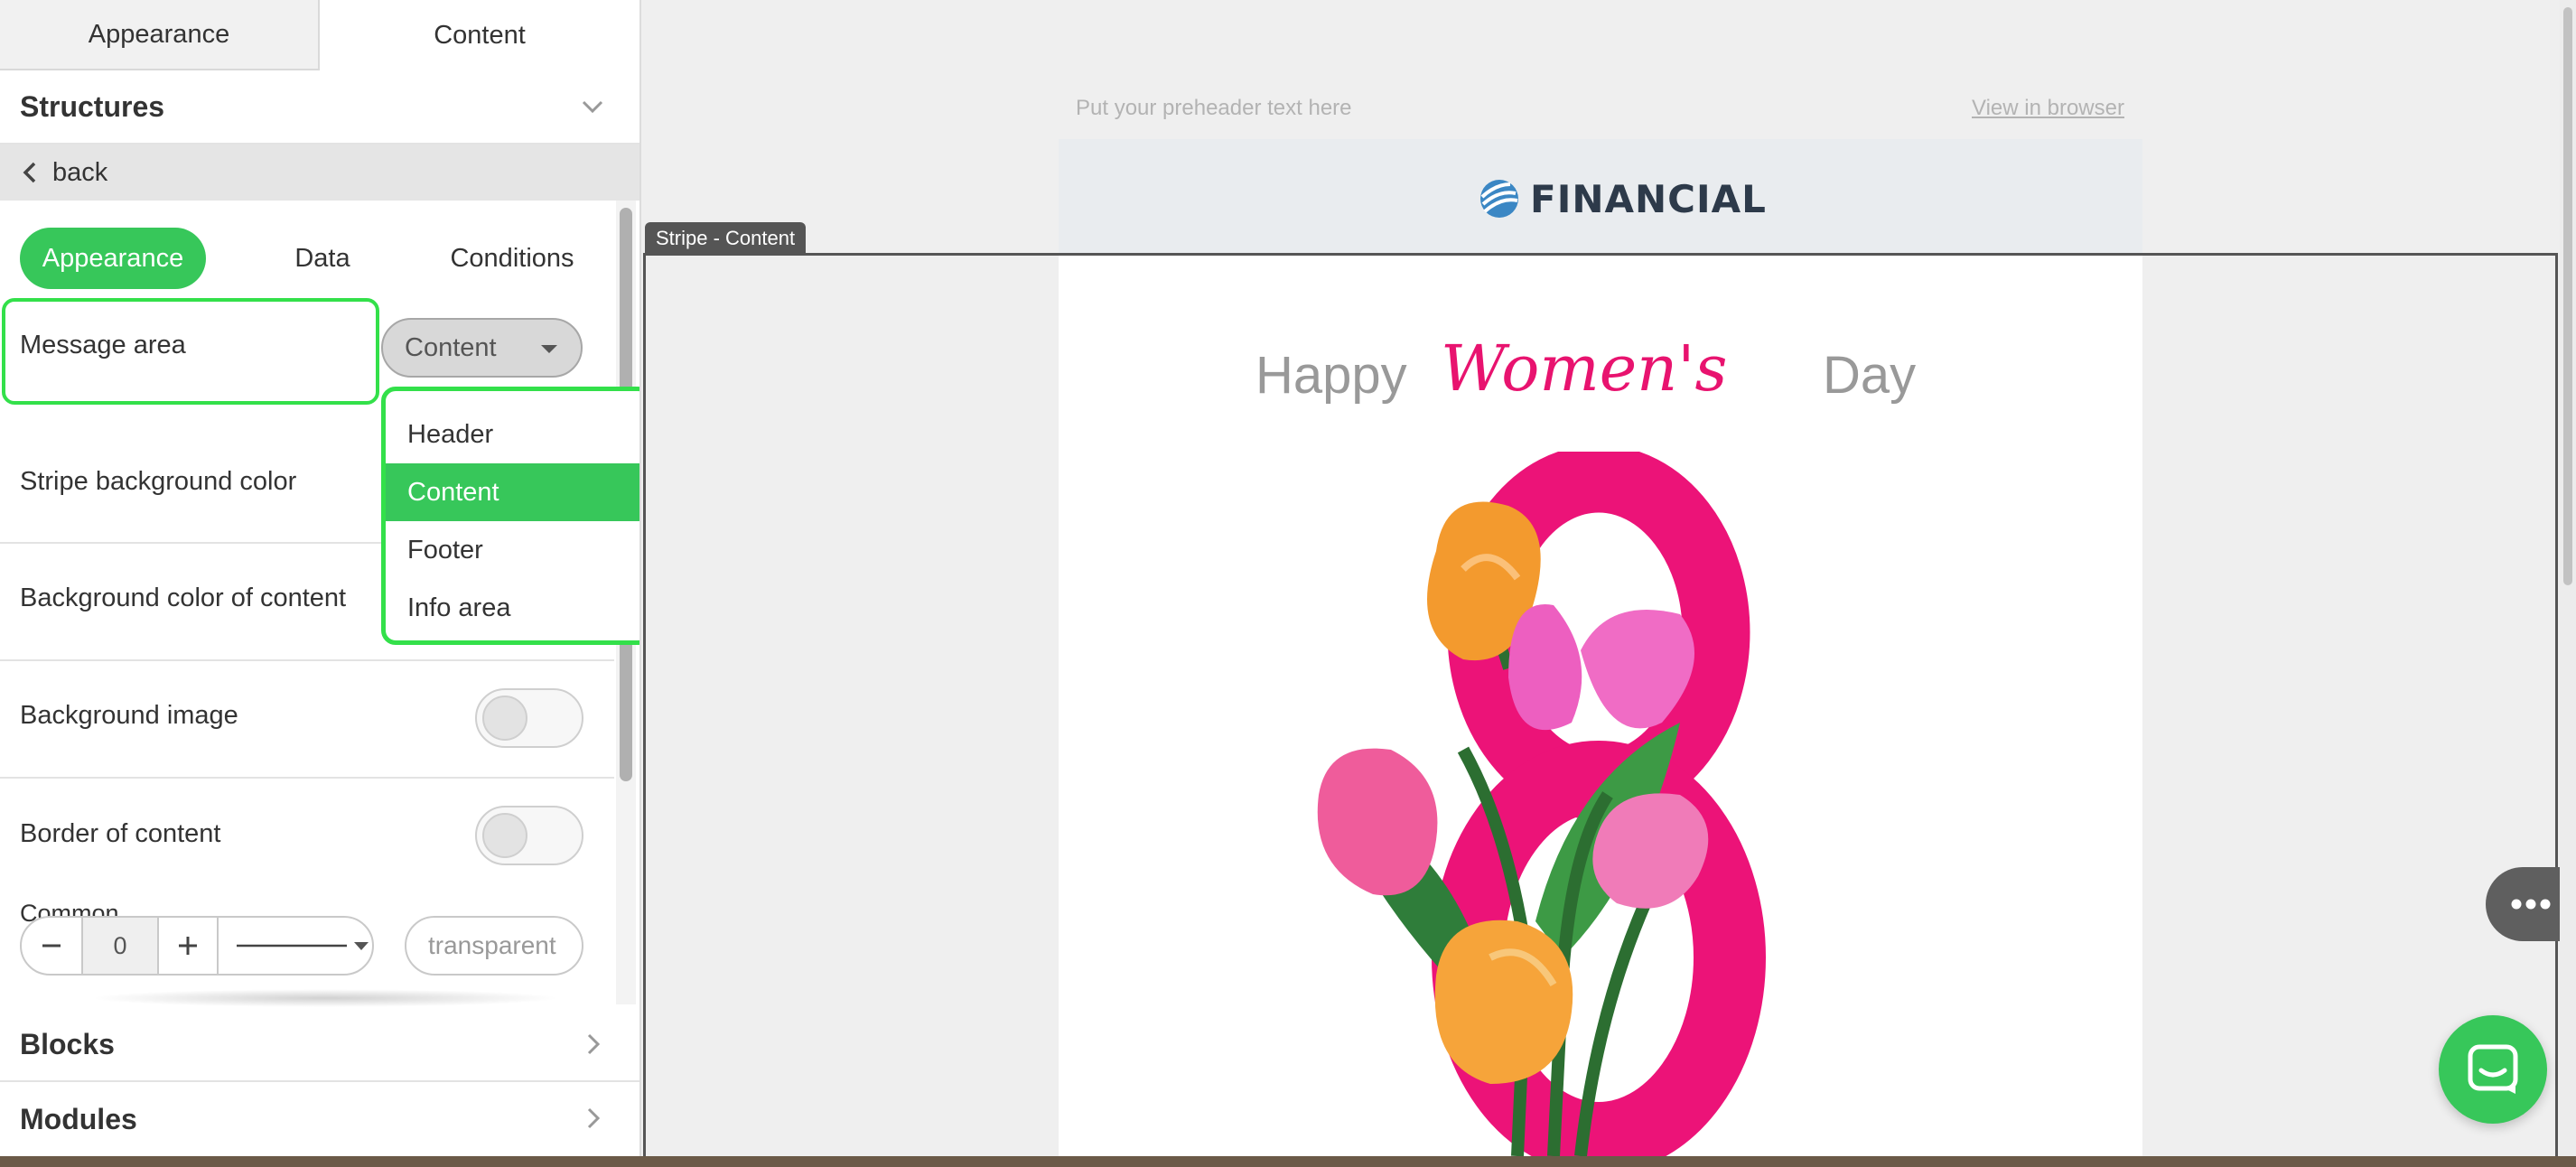 This screenshot has width=2576, height=1167. What do you see at coordinates (1288, 1161) in the screenshot?
I see `window-bottom-edge` at bounding box center [1288, 1161].